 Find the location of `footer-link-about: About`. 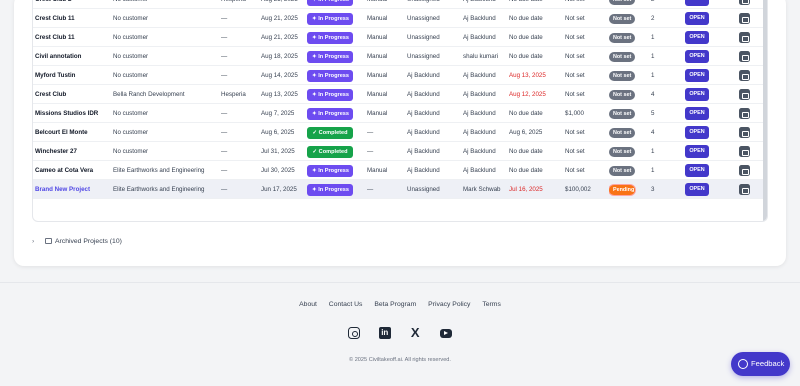

footer-link-about: About is located at coordinates (308, 304).